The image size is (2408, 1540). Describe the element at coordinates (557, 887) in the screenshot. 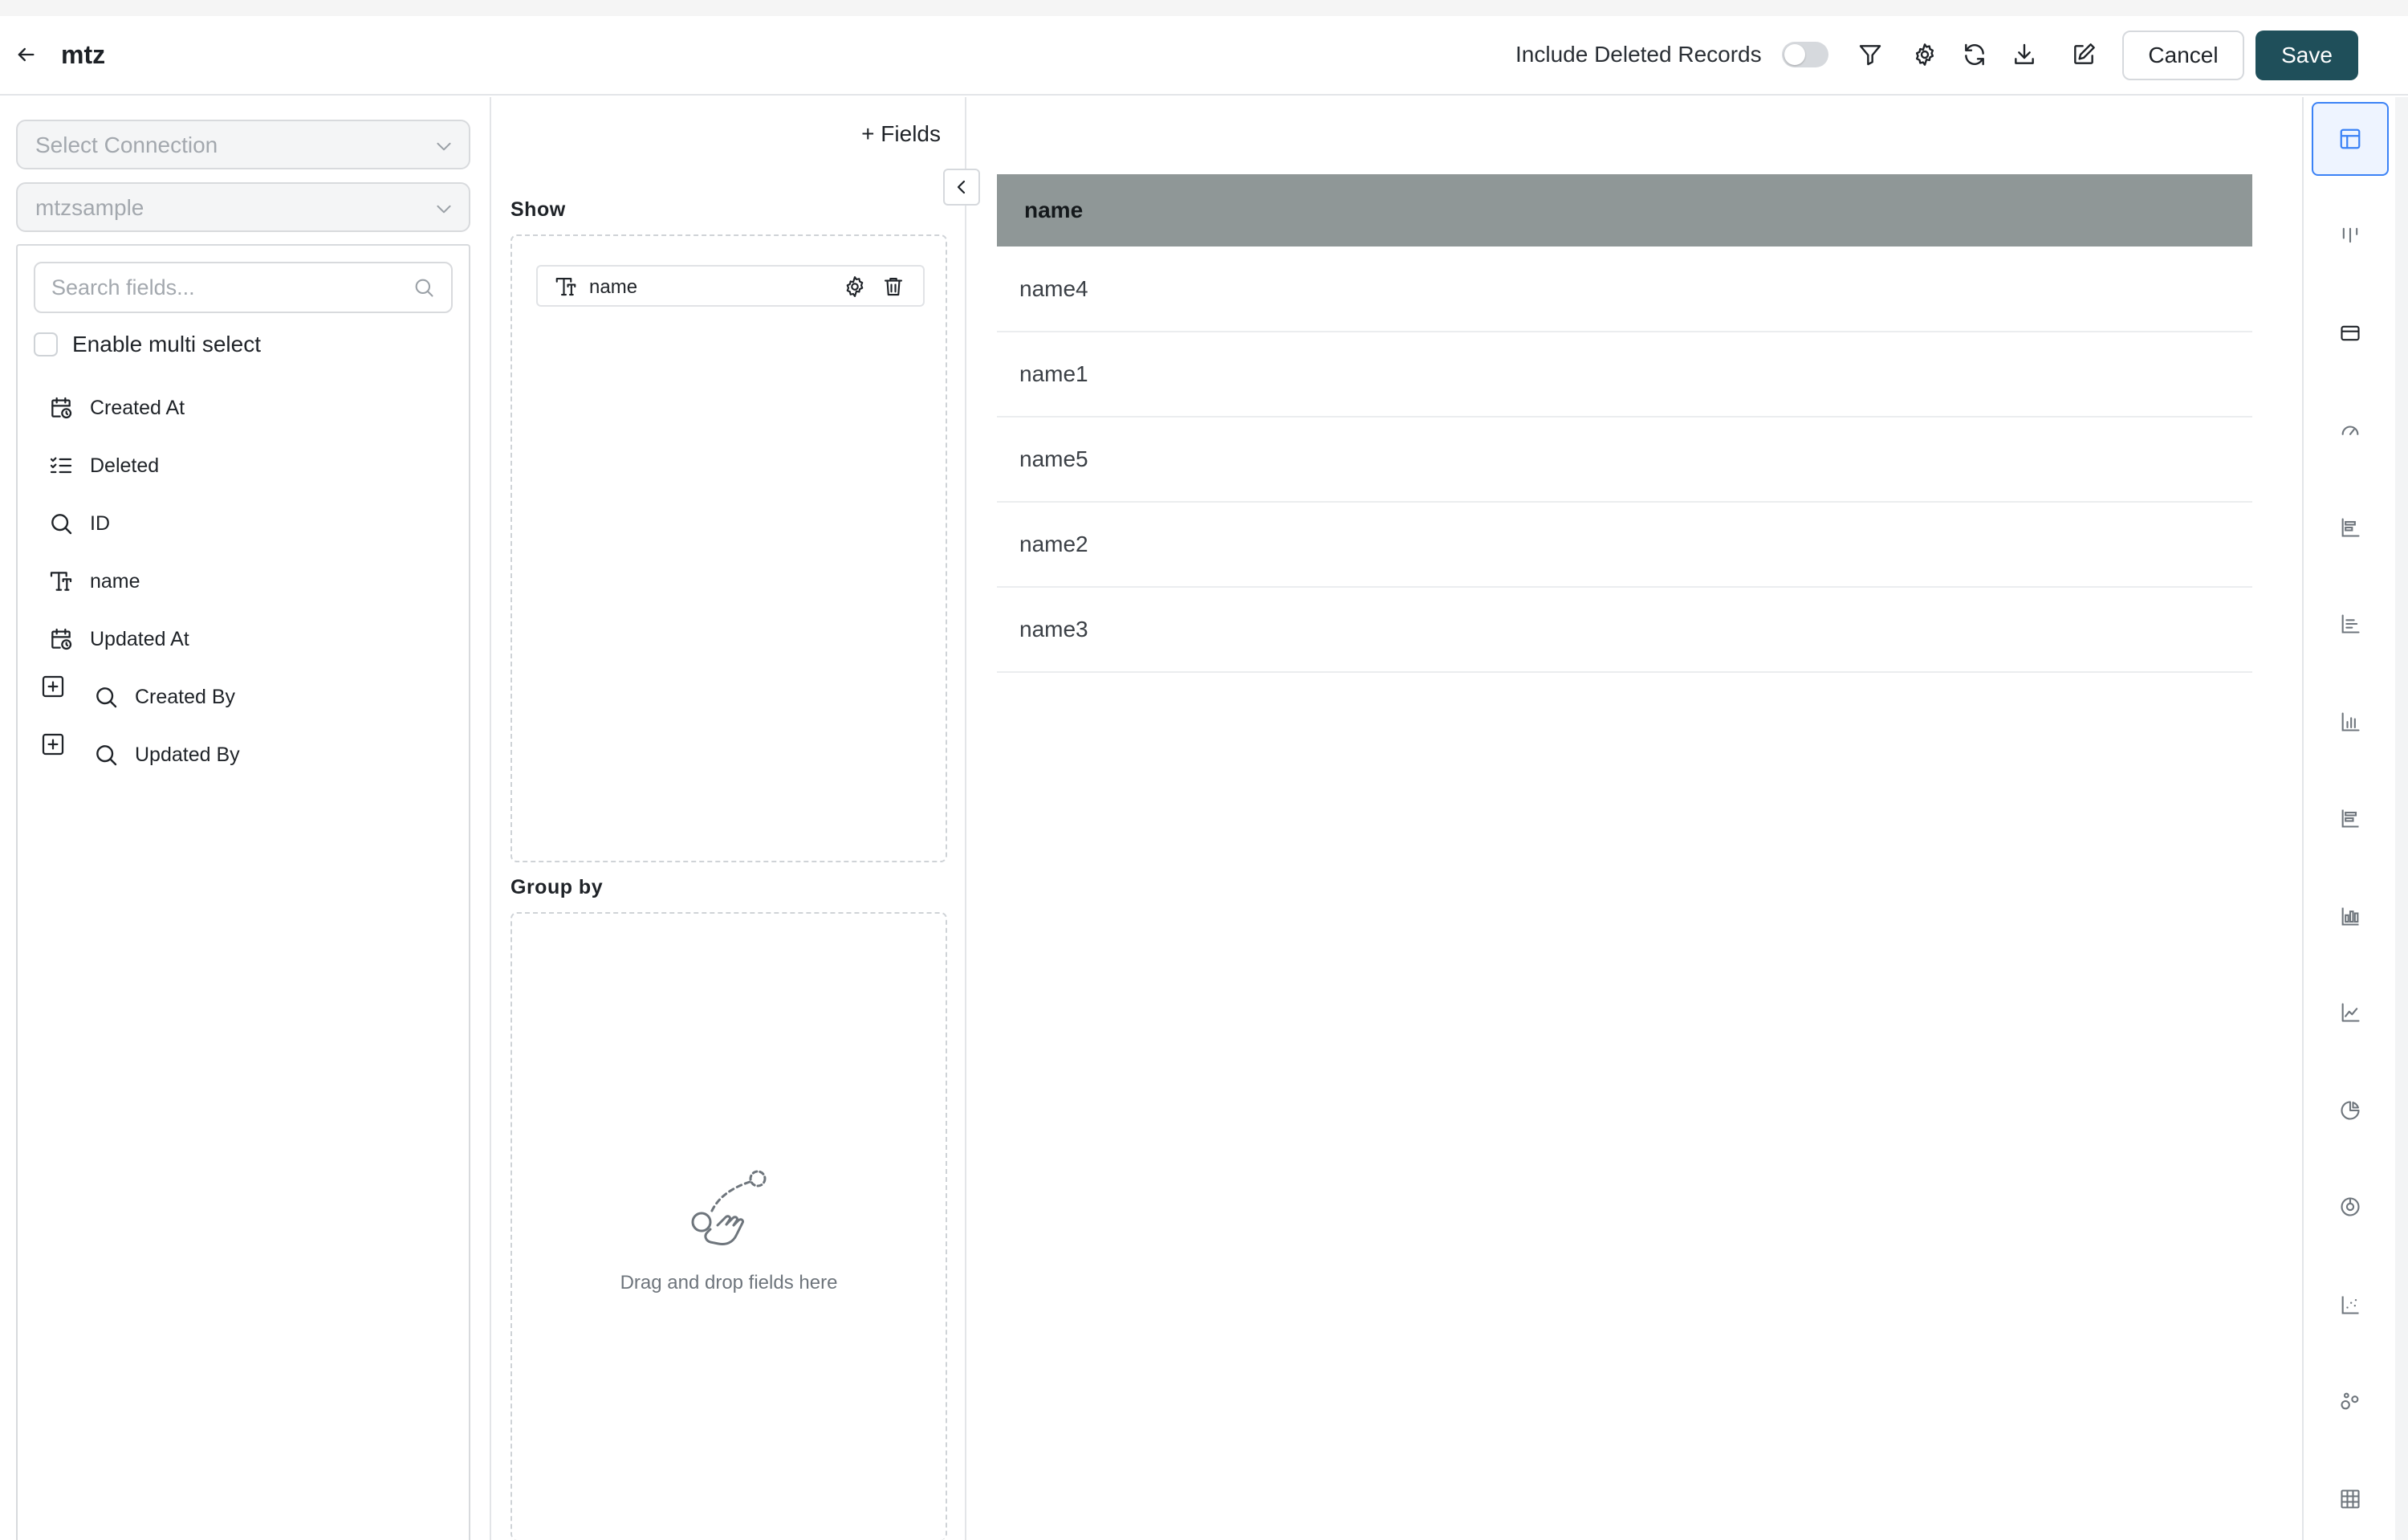

I see `group-by-section-label: Group by` at that location.